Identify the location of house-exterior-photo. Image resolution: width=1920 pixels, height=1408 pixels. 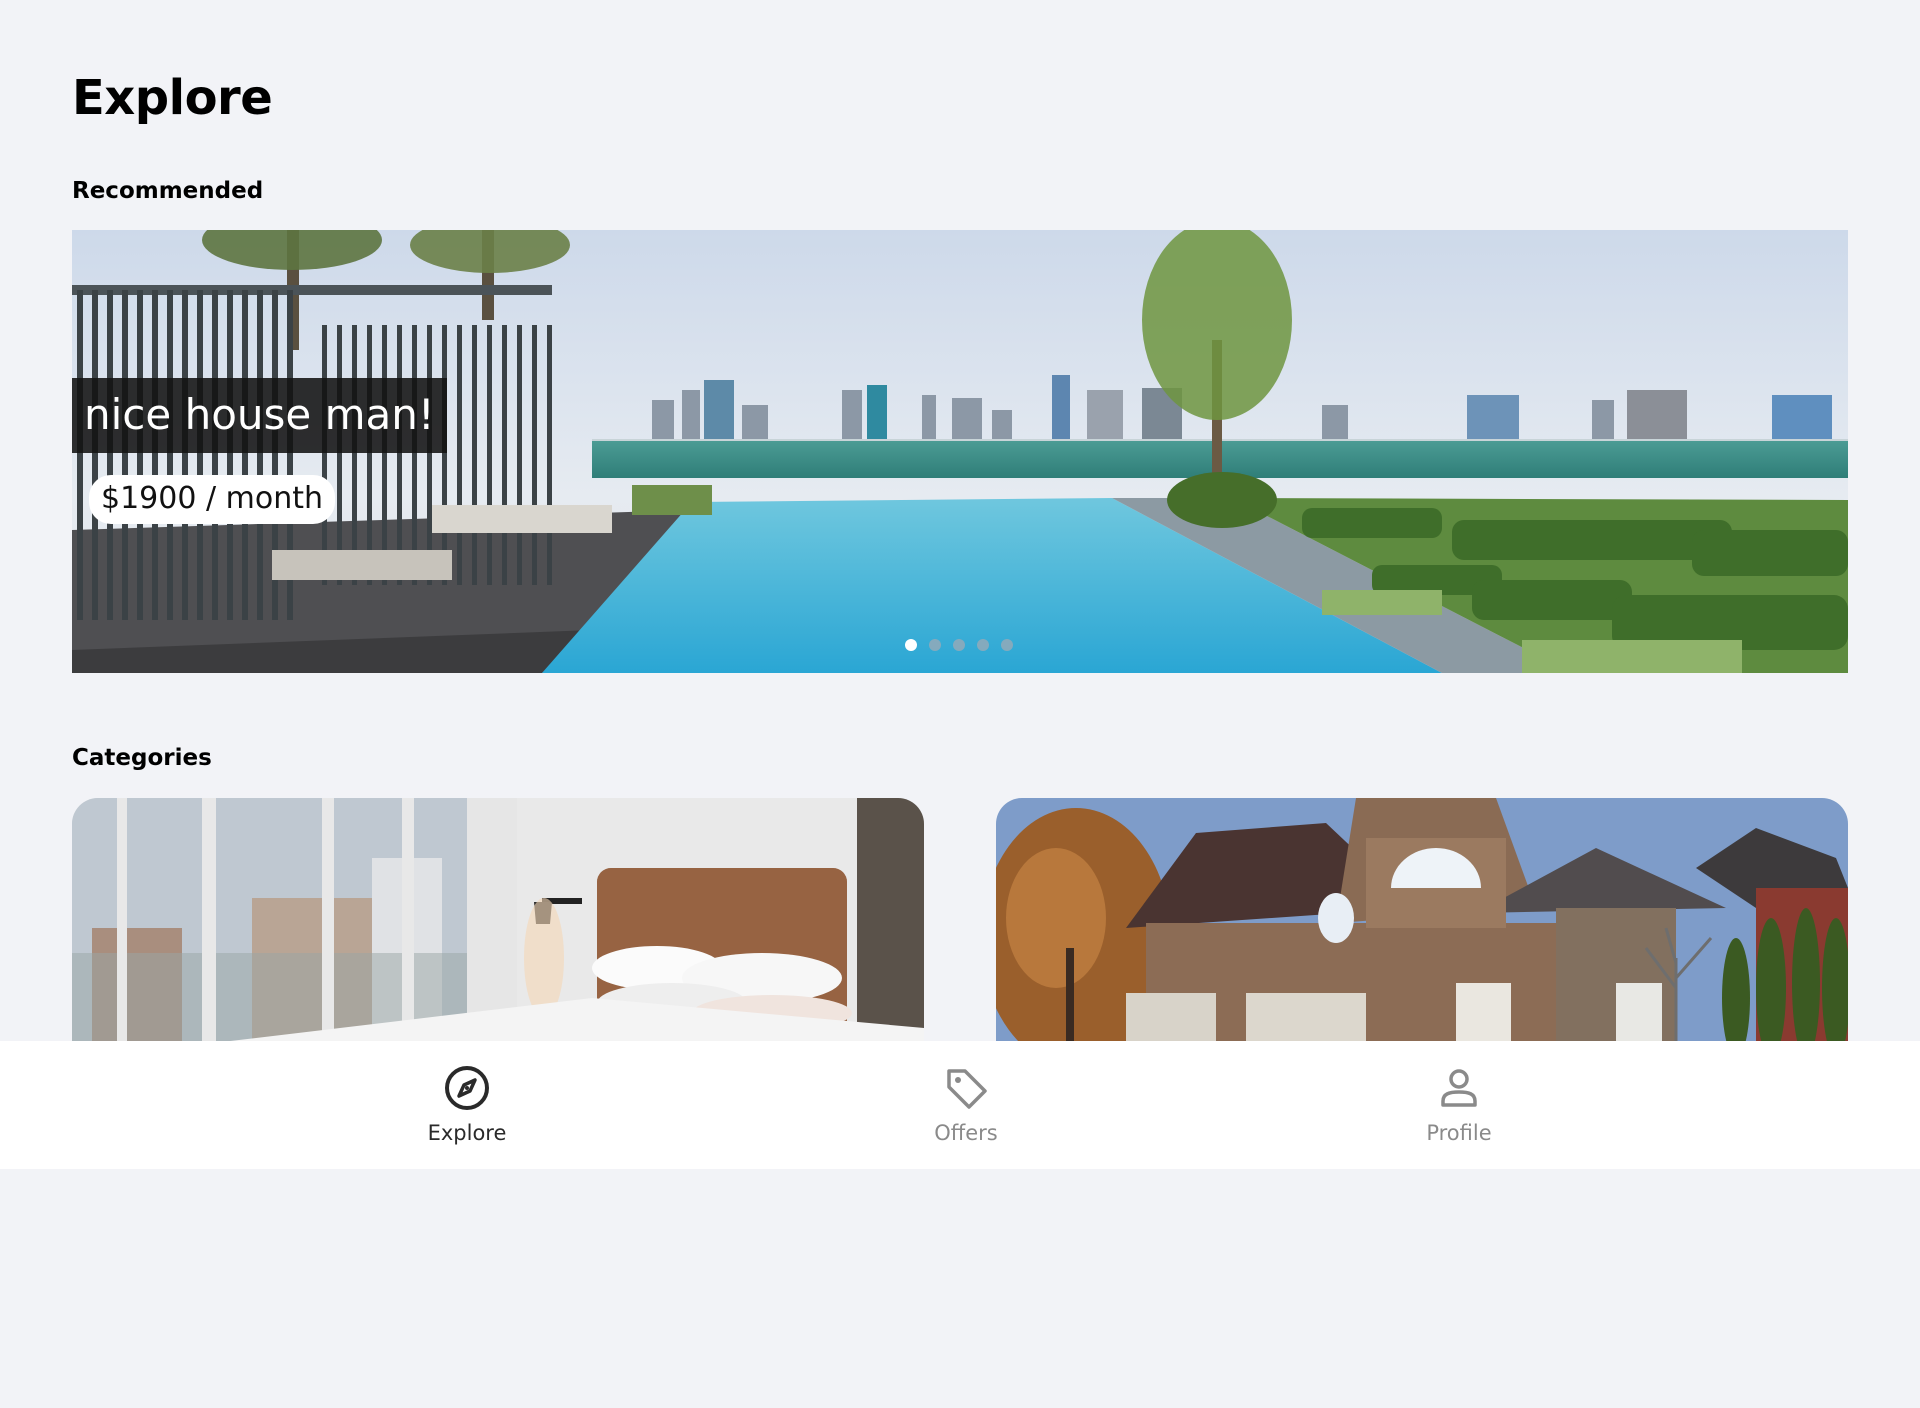
(1422, 920).